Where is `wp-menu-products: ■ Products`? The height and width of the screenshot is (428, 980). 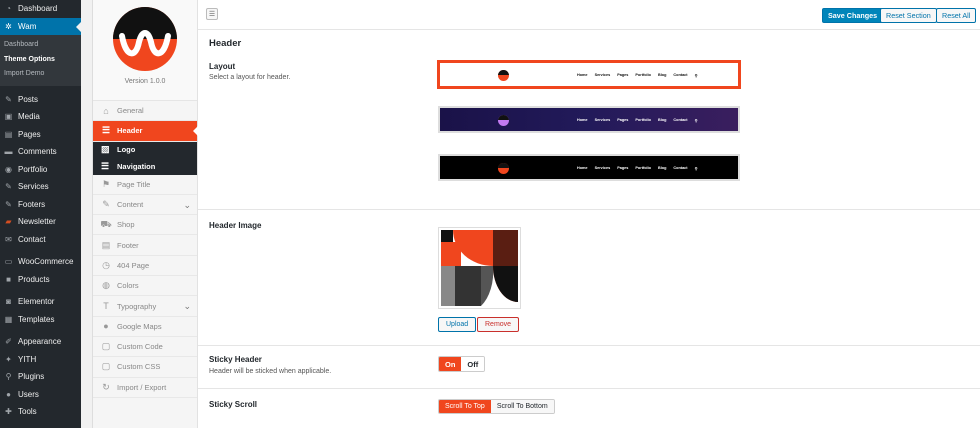 wp-menu-products: ■ Products is located at coordinates (40, 280).